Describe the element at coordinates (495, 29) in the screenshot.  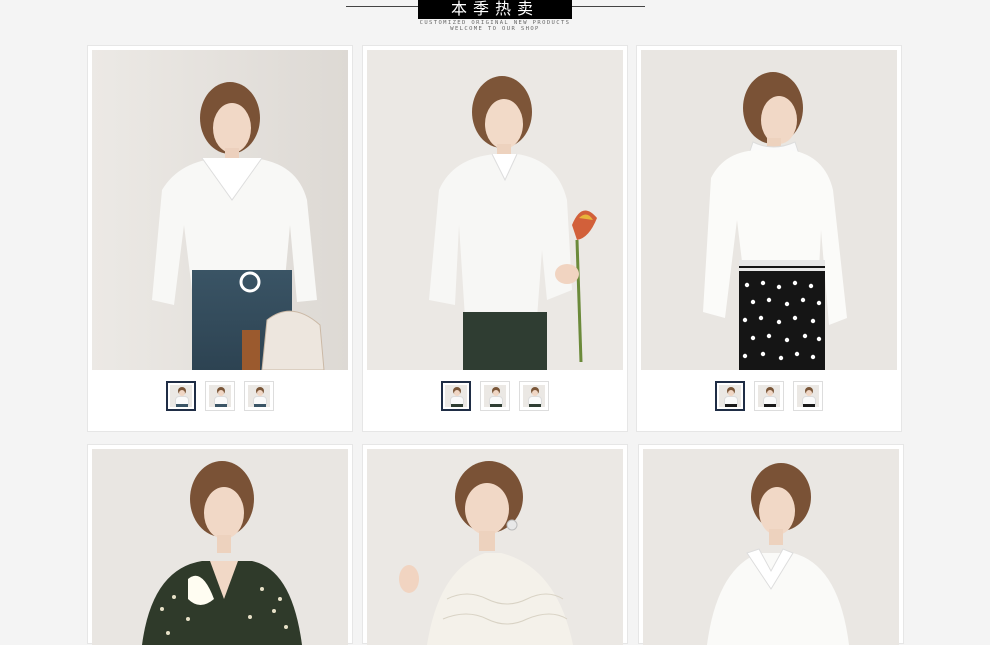
I see `section-subtitle-line2: WELCOME TO OUR SHOP` at that location.